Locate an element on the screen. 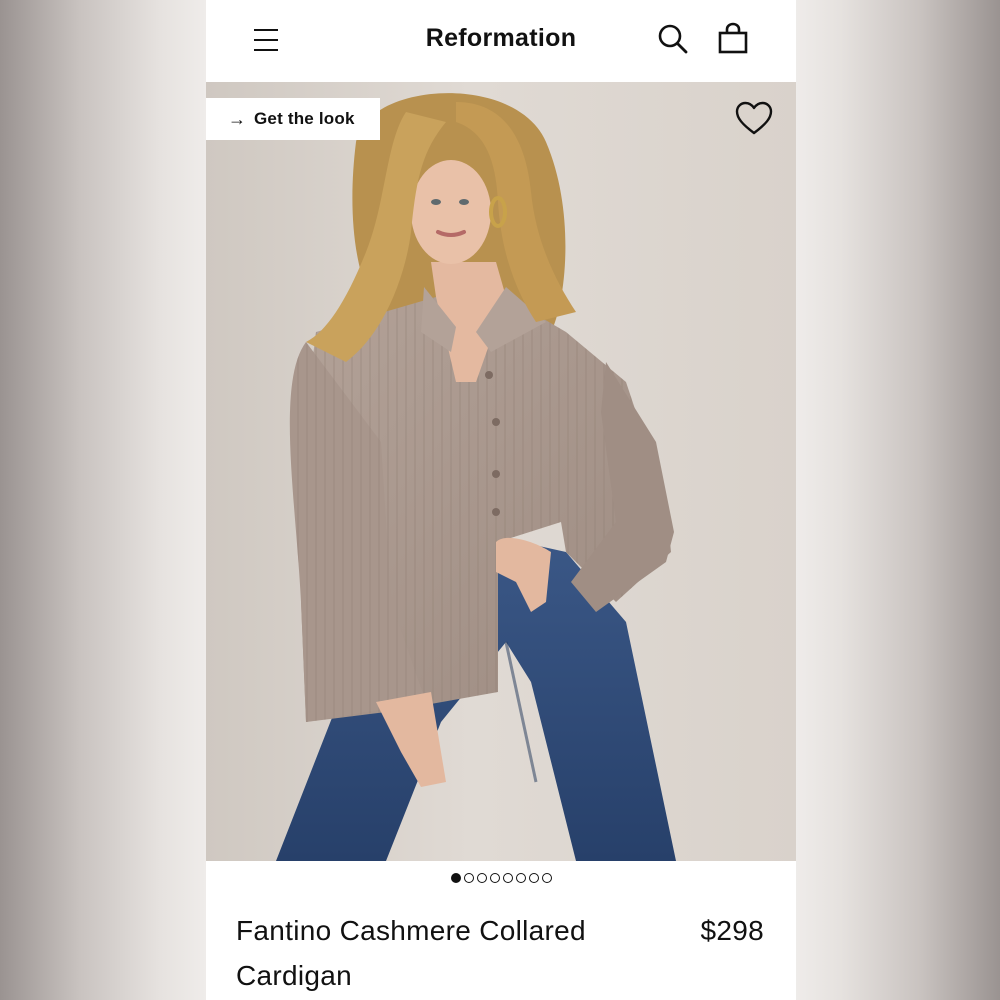 The width and height of the screenshot is (1000, 1000). get-the-look-button: → Get the look is located at coordinates (293, 119).